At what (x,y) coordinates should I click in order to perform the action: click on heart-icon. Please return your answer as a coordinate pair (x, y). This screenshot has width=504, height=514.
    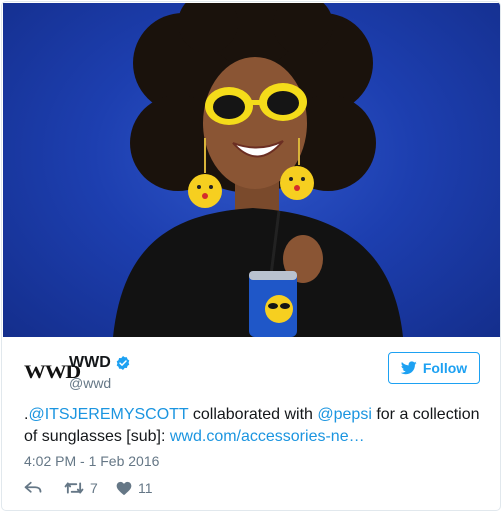
    Looking at the image, I should click on (124, 488).